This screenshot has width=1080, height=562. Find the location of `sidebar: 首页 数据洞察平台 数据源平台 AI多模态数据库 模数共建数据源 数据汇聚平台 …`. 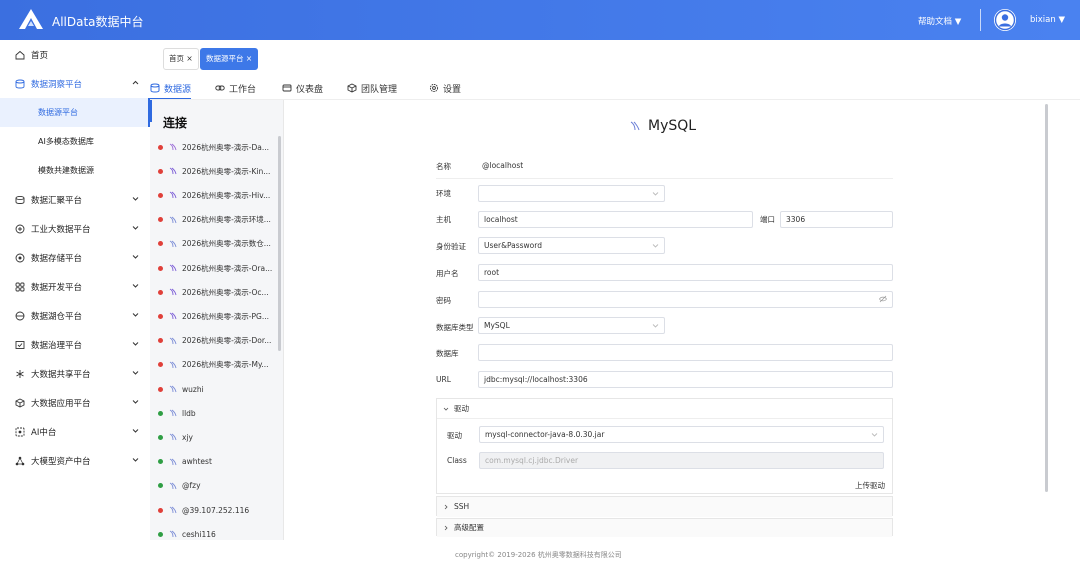

sidebar: 首页 数据洞察平台 数据源平台 AI多模态数据库 模数共建数据源 数据汇聚平台 … is located at coordinates (75, 301).